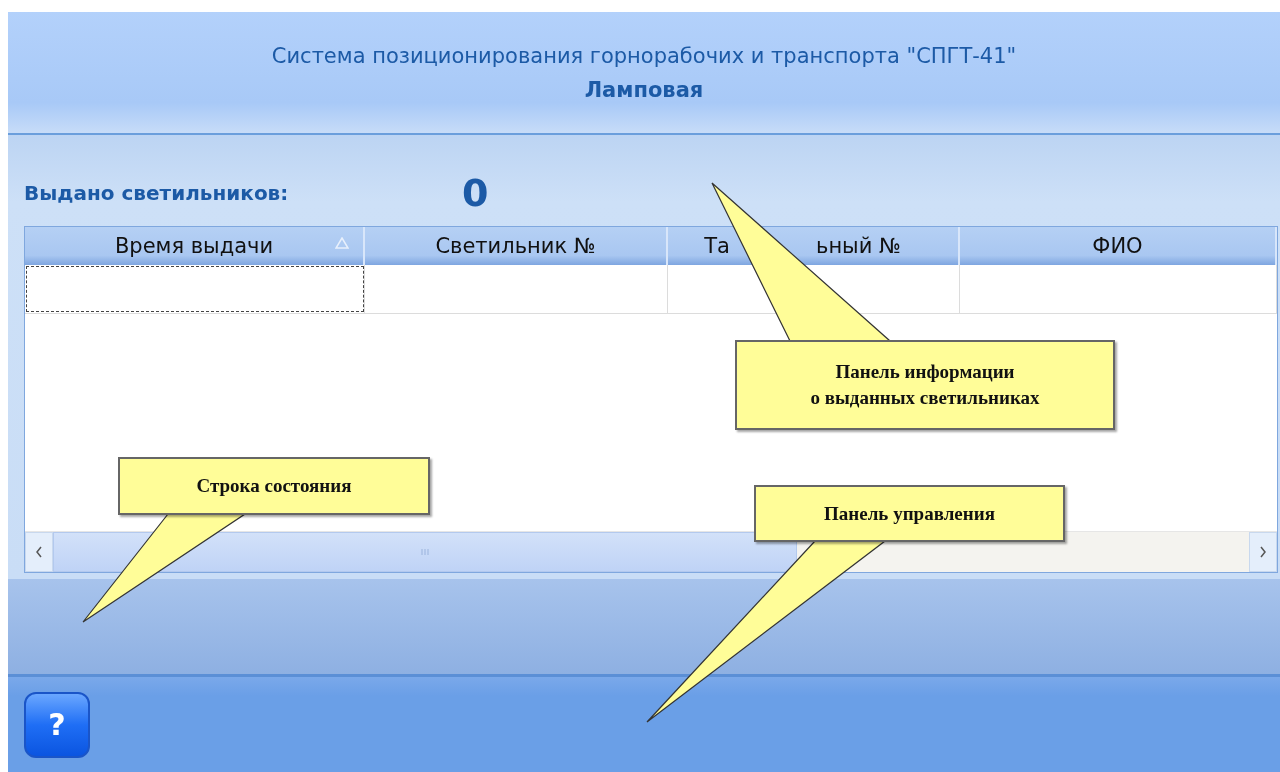  I want to click on column-header-text: ьный №, so click(858, 246).